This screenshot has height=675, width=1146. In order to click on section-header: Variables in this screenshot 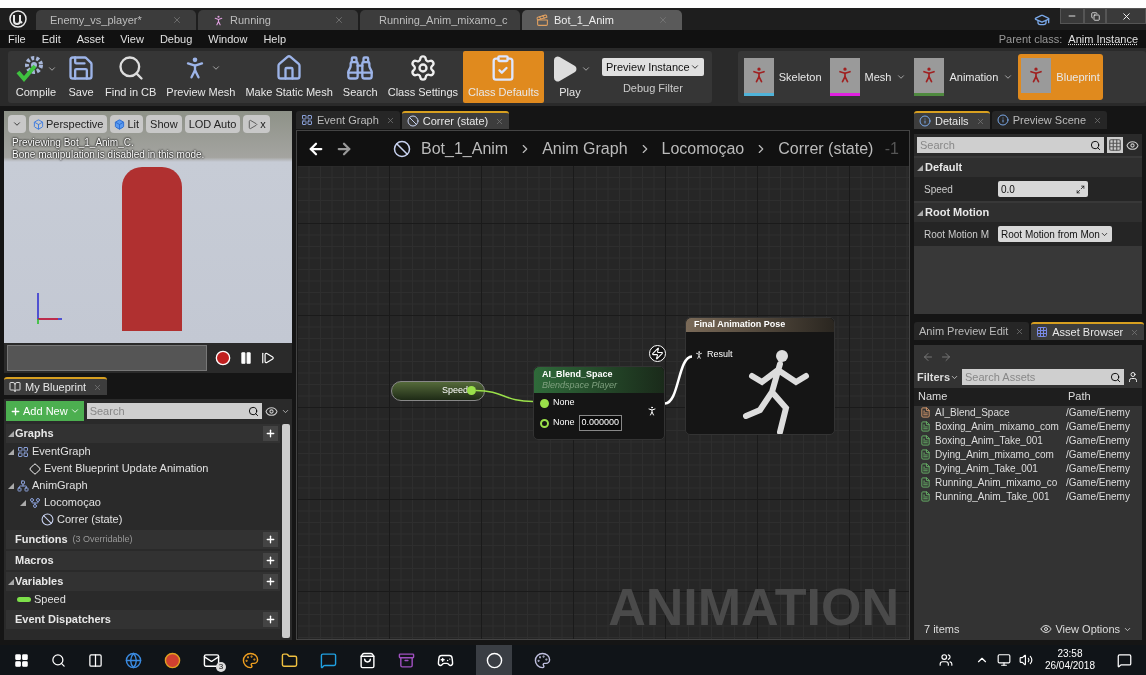, I will do `click(39, 581)`.